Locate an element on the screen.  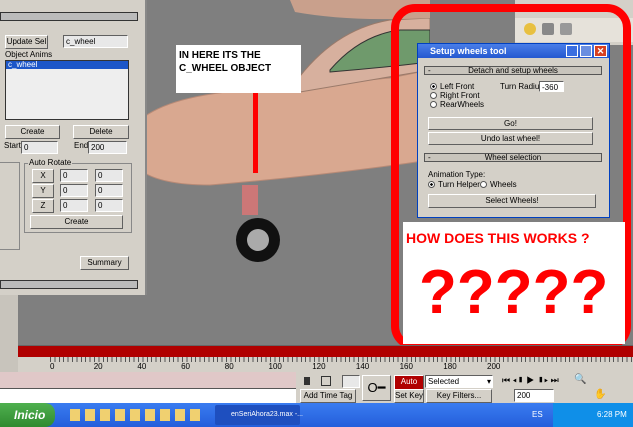
annotation-line2: C_WHEEL OBJECT is located at coordinates (225, 68).